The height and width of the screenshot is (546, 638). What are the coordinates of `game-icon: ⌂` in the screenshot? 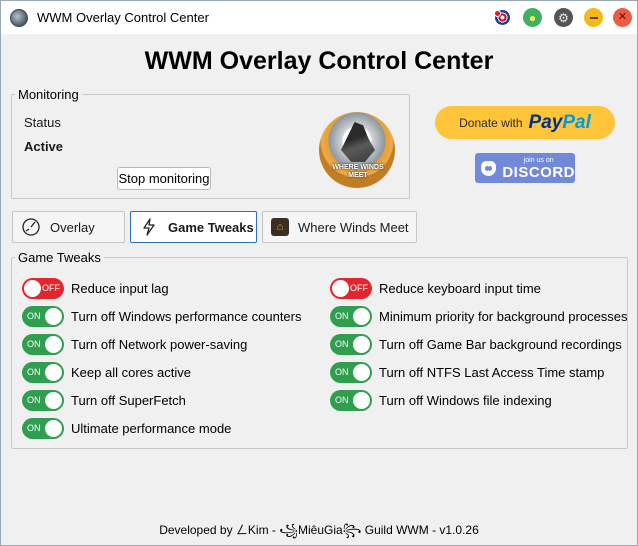 It's located at (280, 227).